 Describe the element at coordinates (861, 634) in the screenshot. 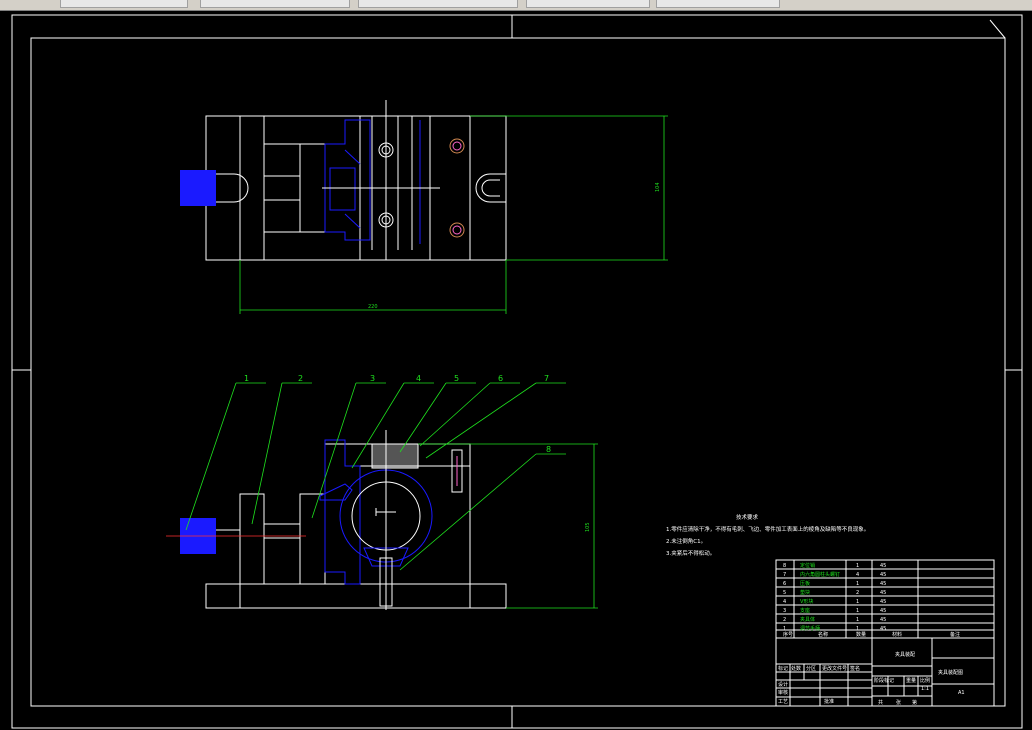

I see `bom-header-cell: 数量` at that location.